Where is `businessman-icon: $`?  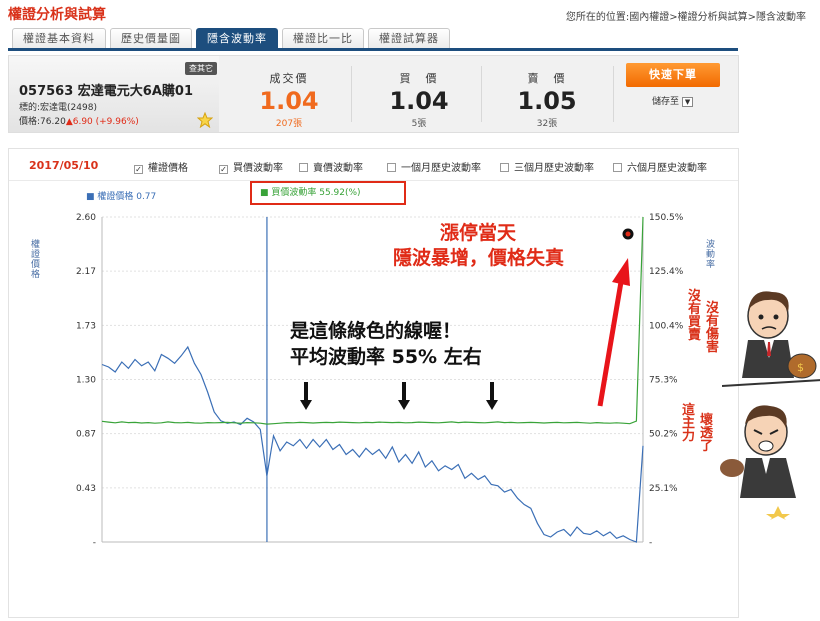 businessman-icon: $ is located at coordinates (771, 339).